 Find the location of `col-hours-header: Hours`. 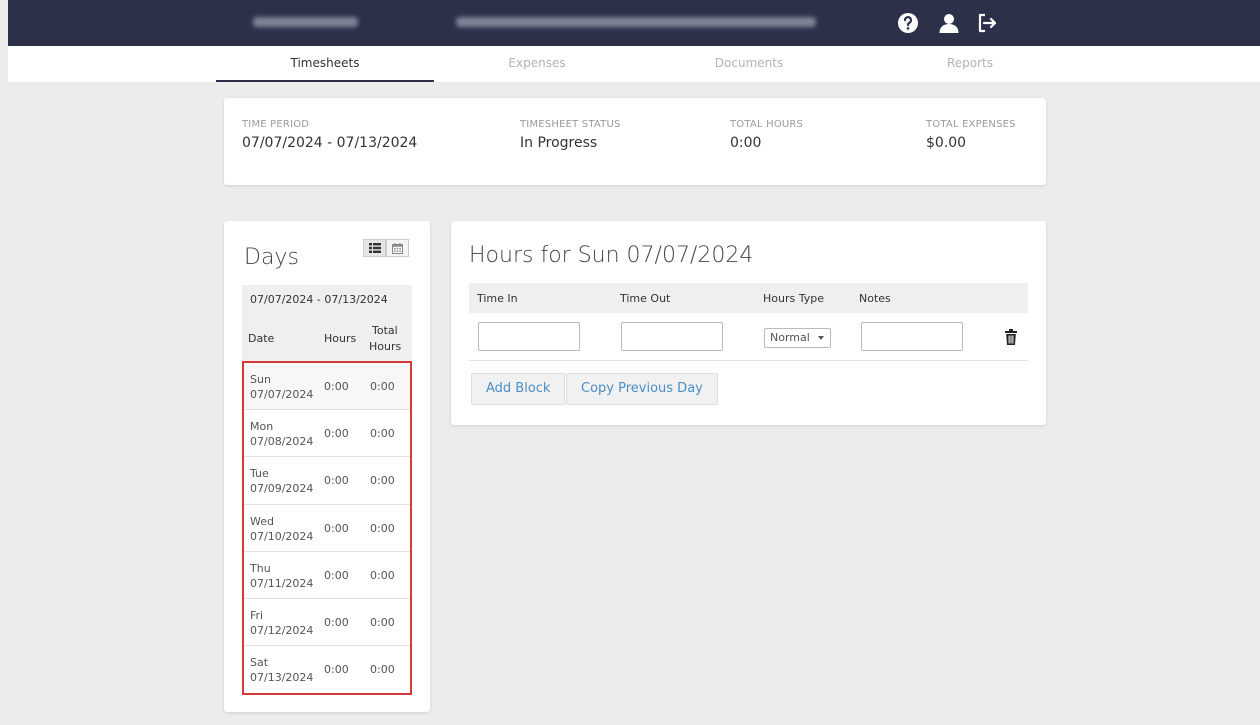

col-hours-header: Hours is located at coordinates (340, 338).